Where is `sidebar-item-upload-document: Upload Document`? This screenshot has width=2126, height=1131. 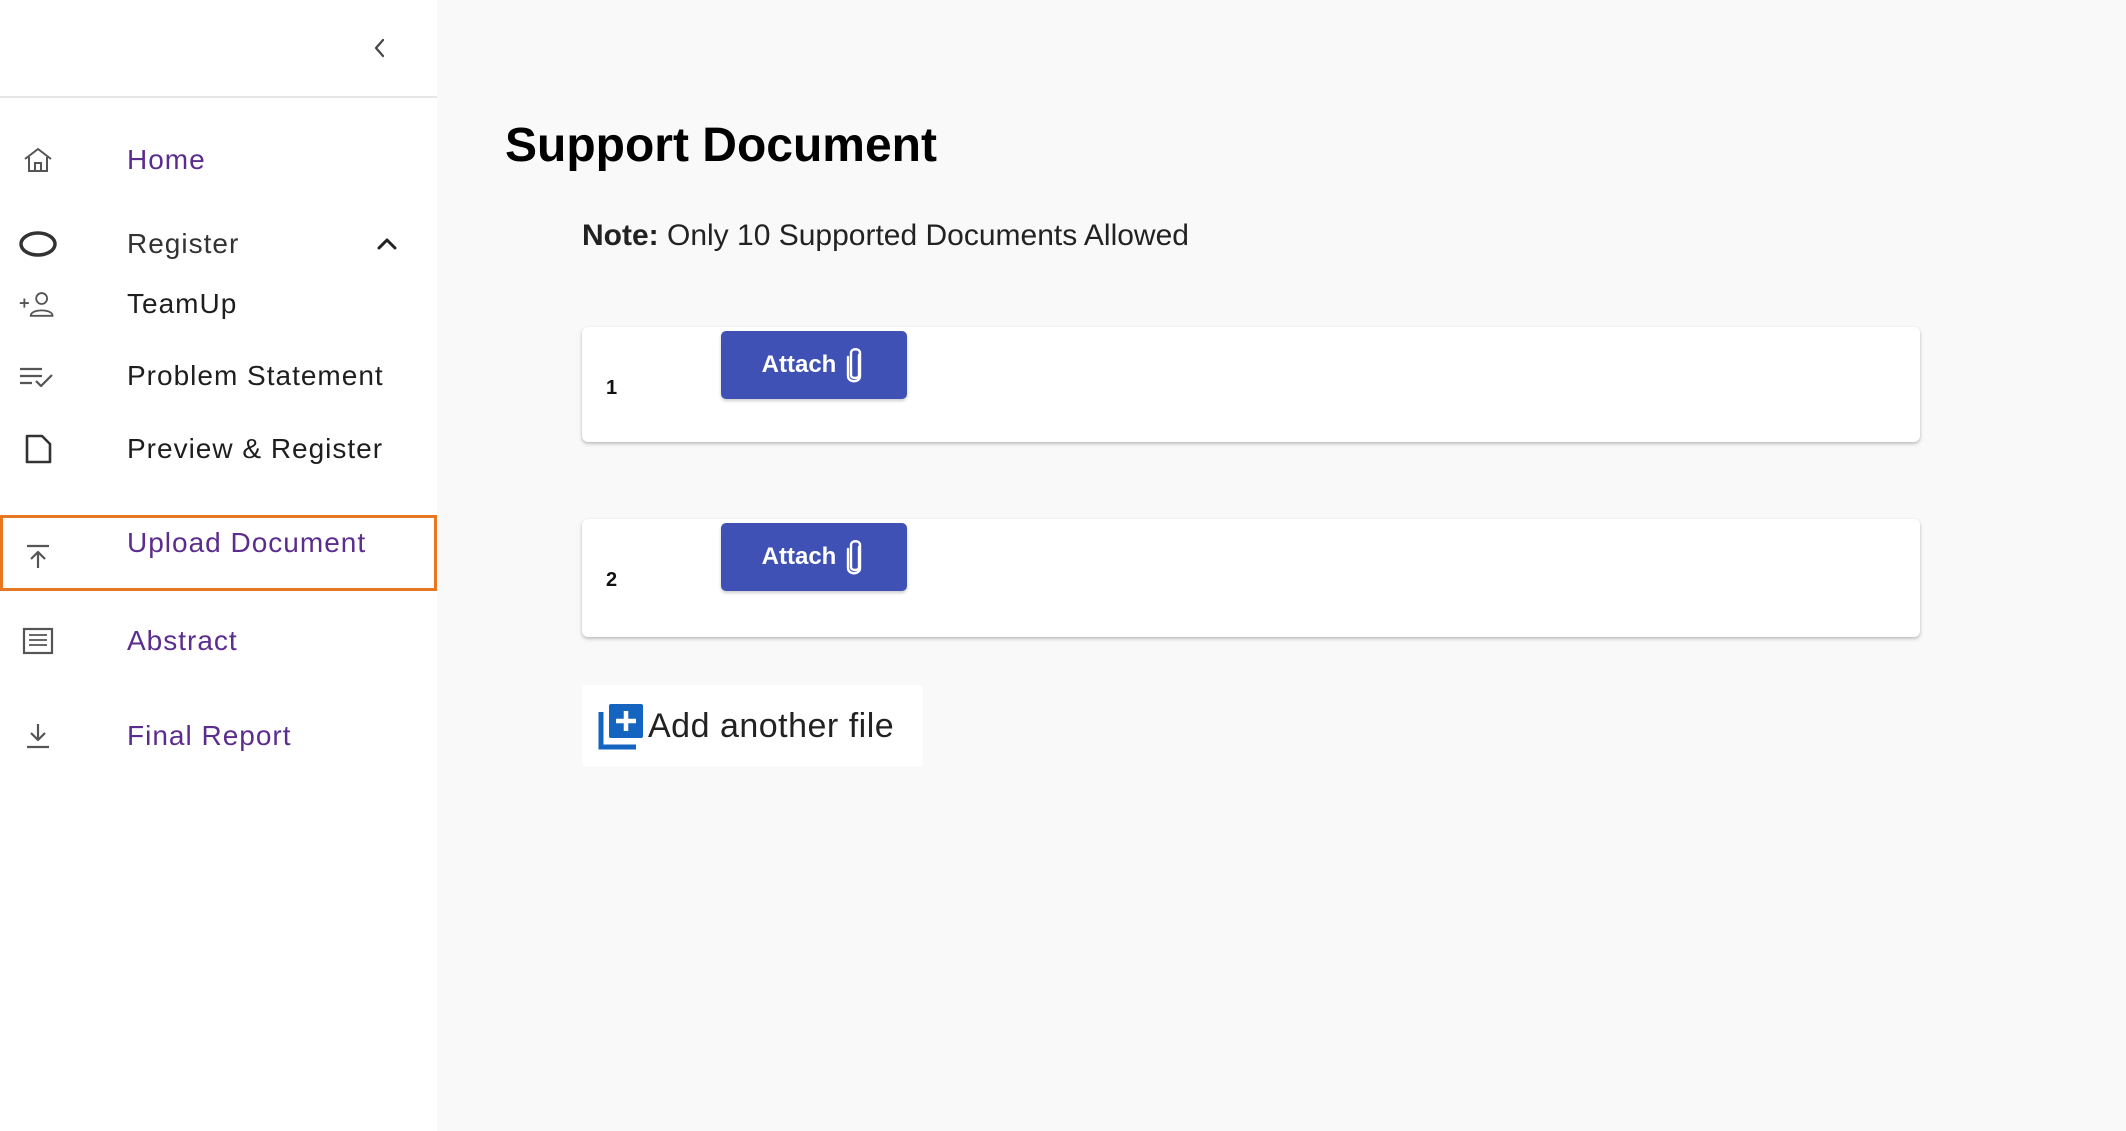 sidebar-item-upload-document: Upload Document is located at coordinates (218, 553).